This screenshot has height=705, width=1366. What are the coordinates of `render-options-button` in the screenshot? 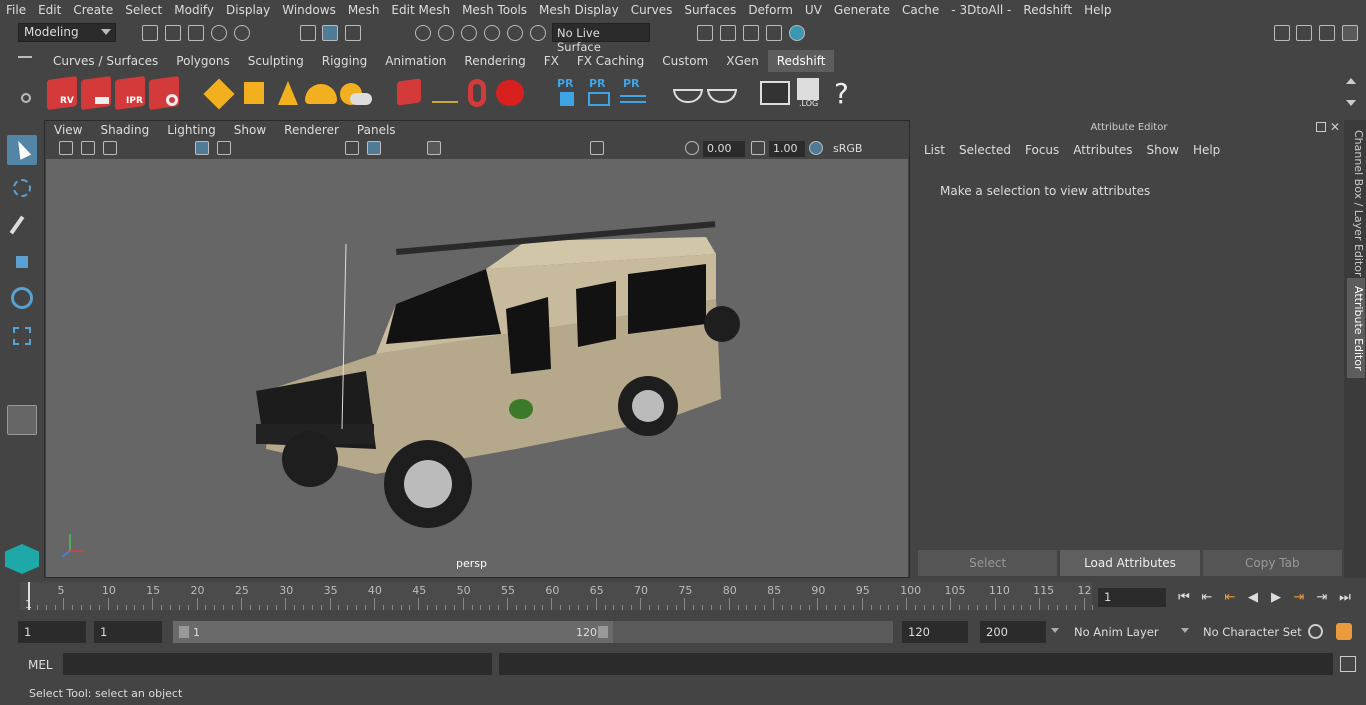 It's located at (164, 93).